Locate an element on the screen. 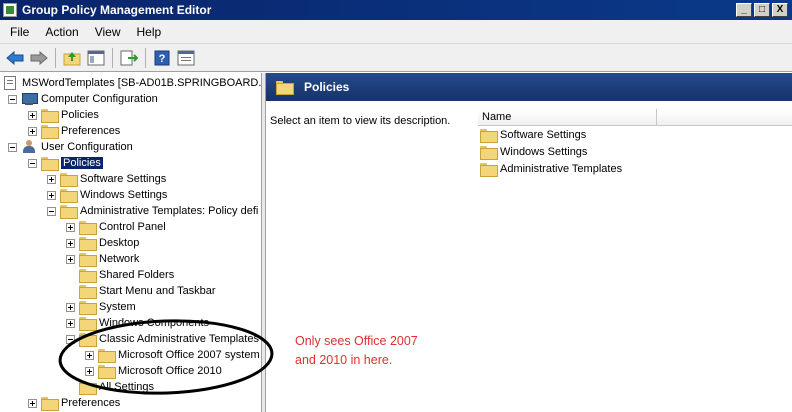  menu-file: File is located at coordinates (19, 32).